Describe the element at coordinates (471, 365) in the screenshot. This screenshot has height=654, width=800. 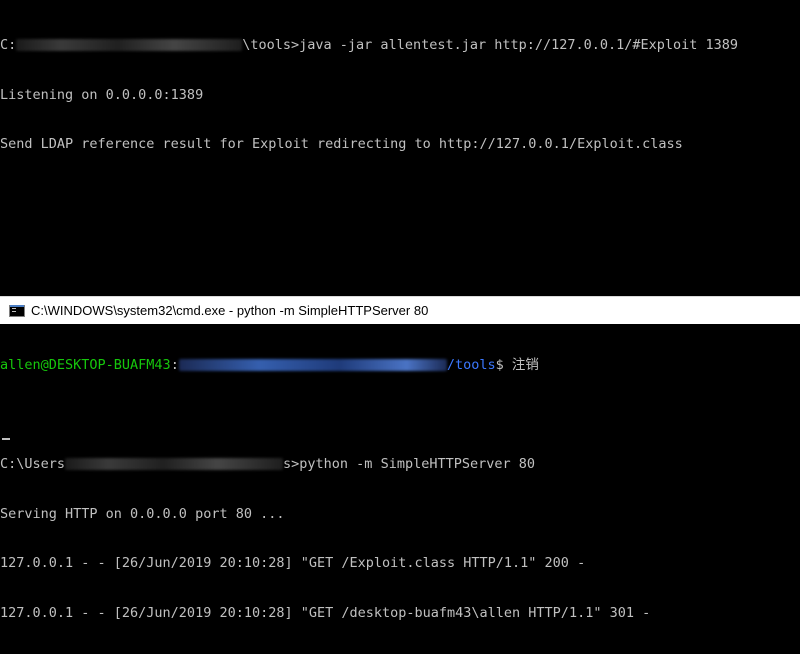
I see `prompt-path: /tools` at that location.